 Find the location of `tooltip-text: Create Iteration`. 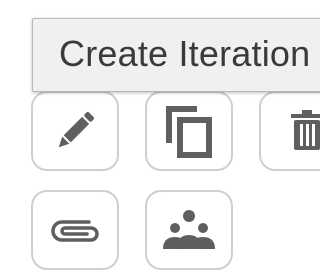

tooltip-text: Create Iteration is located at coordinates (185, 53).